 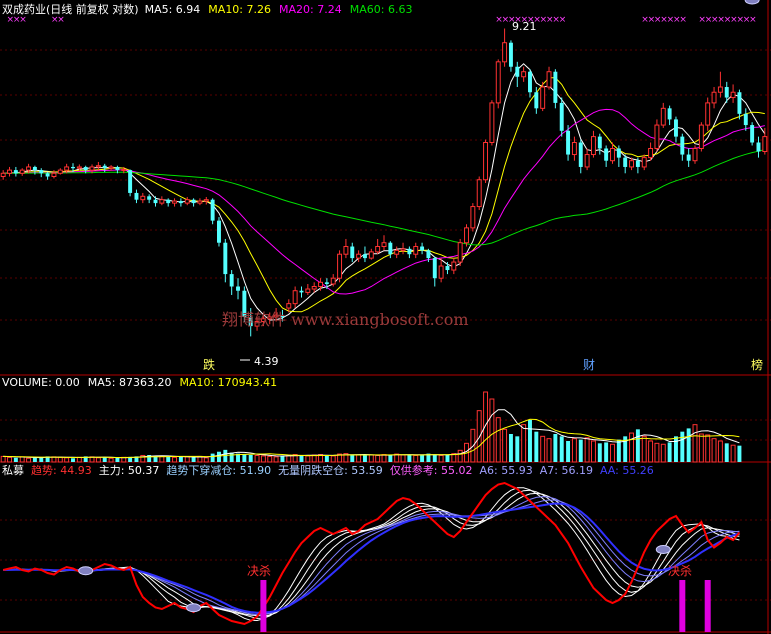 What do you see at coordinates (371, 438) in the screenshot?
I see `volume-ma10-line` at bounding box center [371, 438].